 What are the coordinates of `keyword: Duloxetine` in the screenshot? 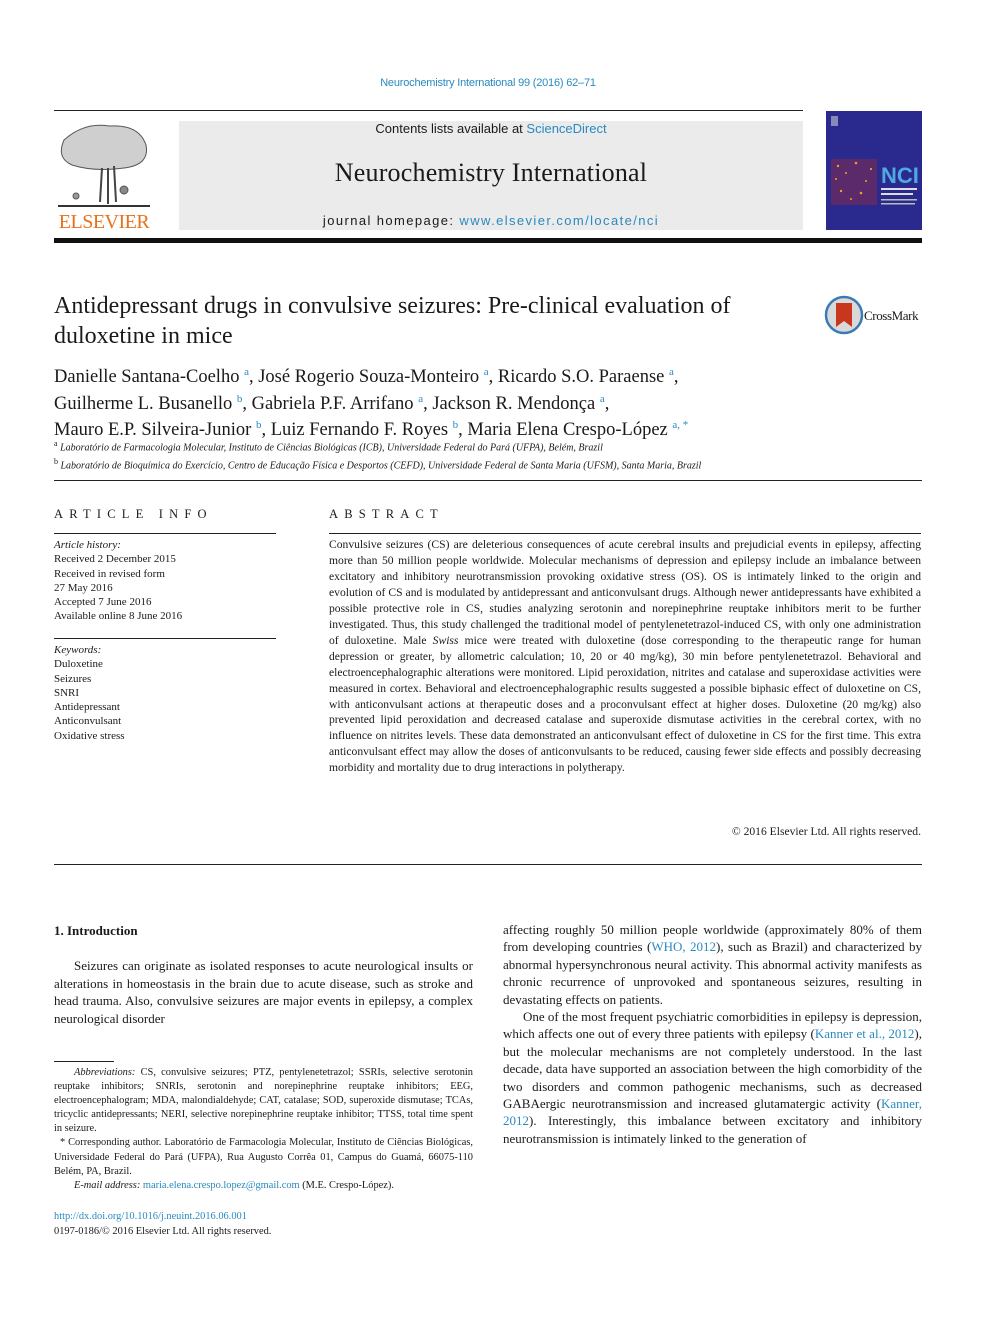 It's located at (78, 664).